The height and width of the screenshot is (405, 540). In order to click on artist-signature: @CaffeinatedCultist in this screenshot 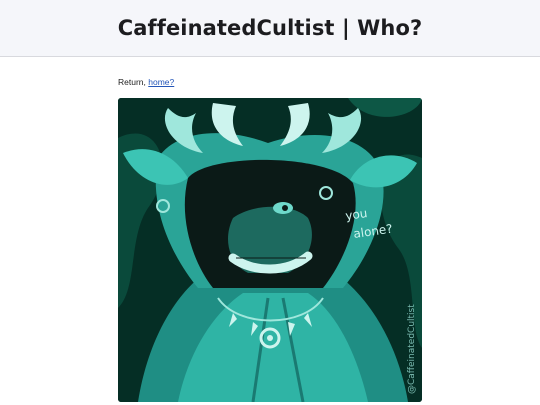, I will do `click(412, 349)`.